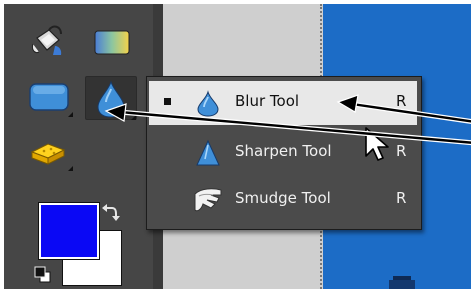 This screenshot has width=475, height=293. I want to click on sponge-icon, so click(48, 154).